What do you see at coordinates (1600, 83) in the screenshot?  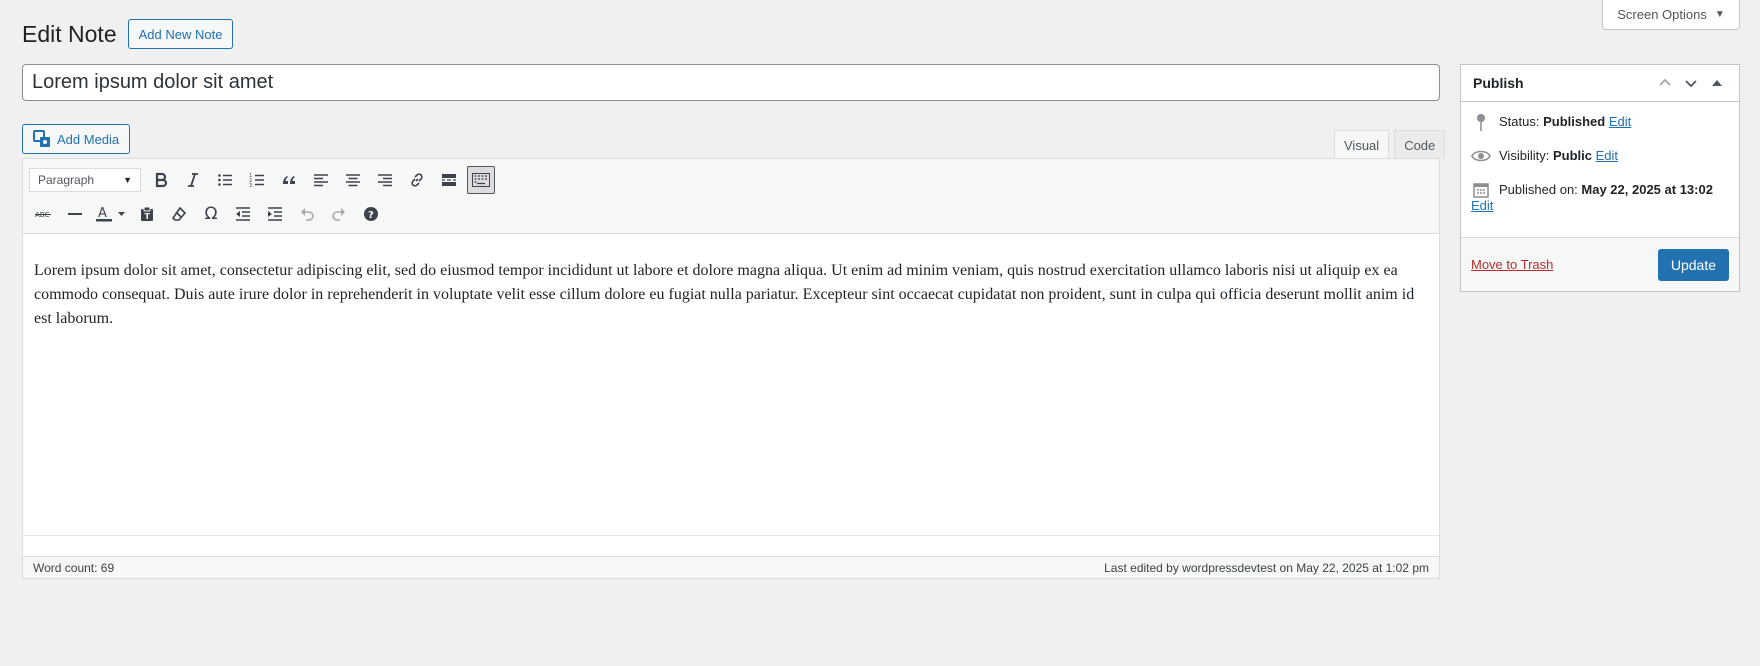 I see `publish-header: Publish` at bounding box center [1600, 83].